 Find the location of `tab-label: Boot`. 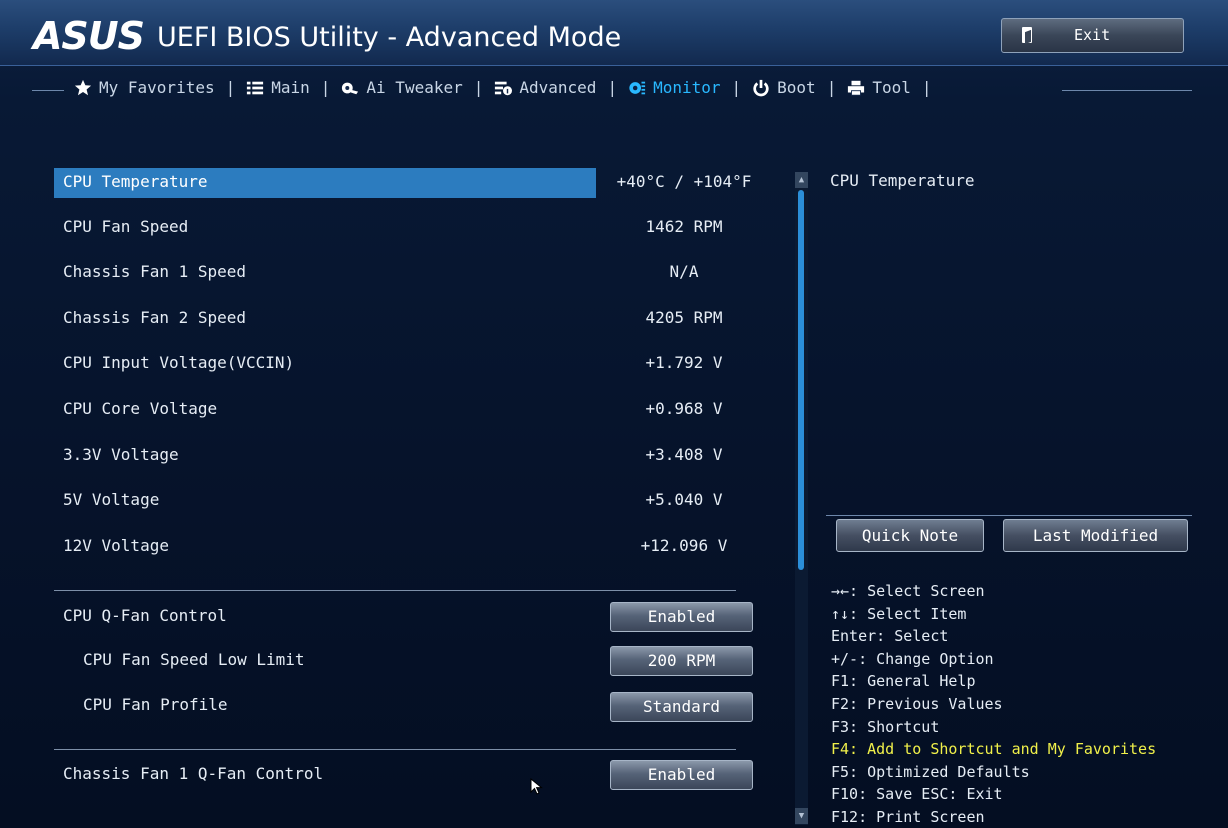

tab-label: Boot is located at coordinates (796, 87).